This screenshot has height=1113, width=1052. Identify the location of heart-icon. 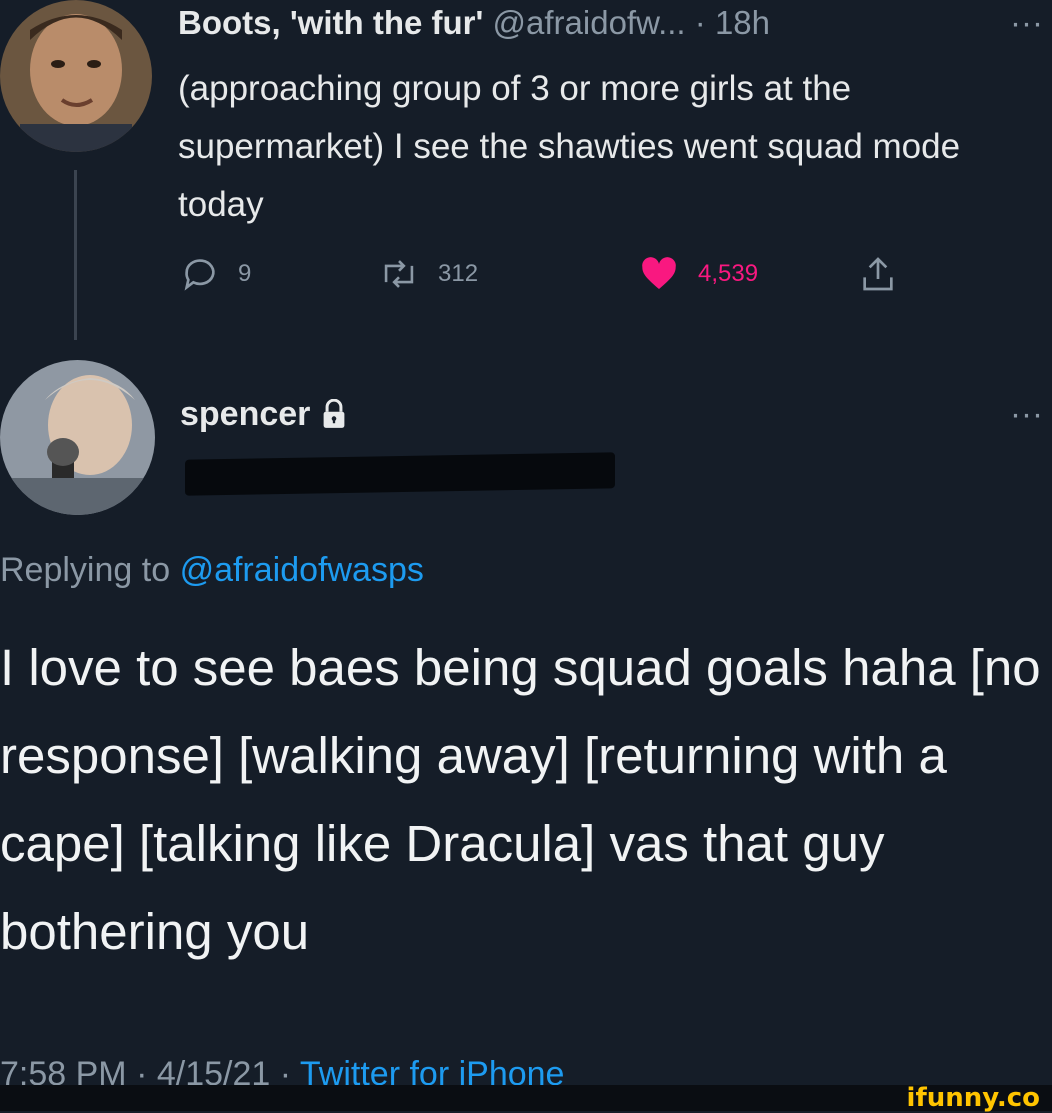
(659, 273).